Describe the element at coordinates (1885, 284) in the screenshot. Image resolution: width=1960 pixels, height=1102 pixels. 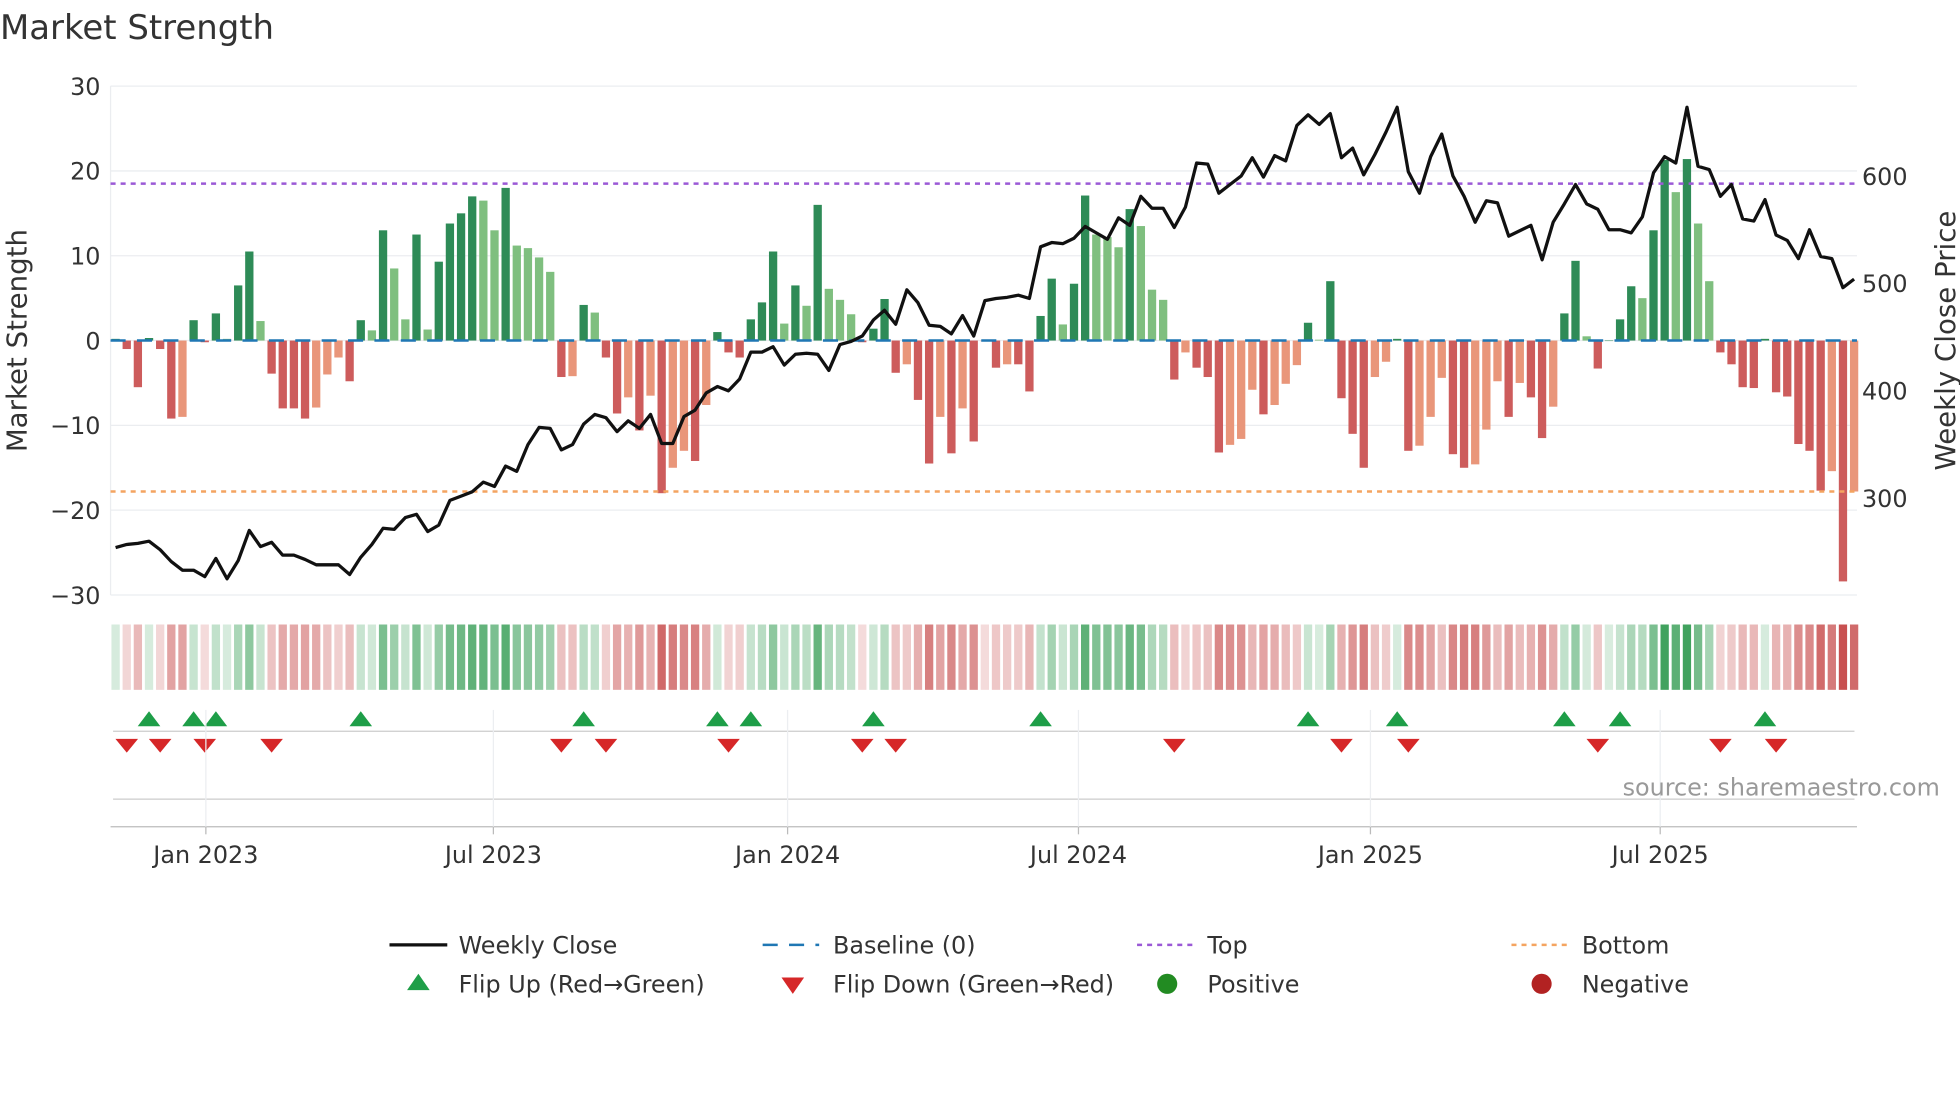
I see `y2-tick-label: 500` at that location.